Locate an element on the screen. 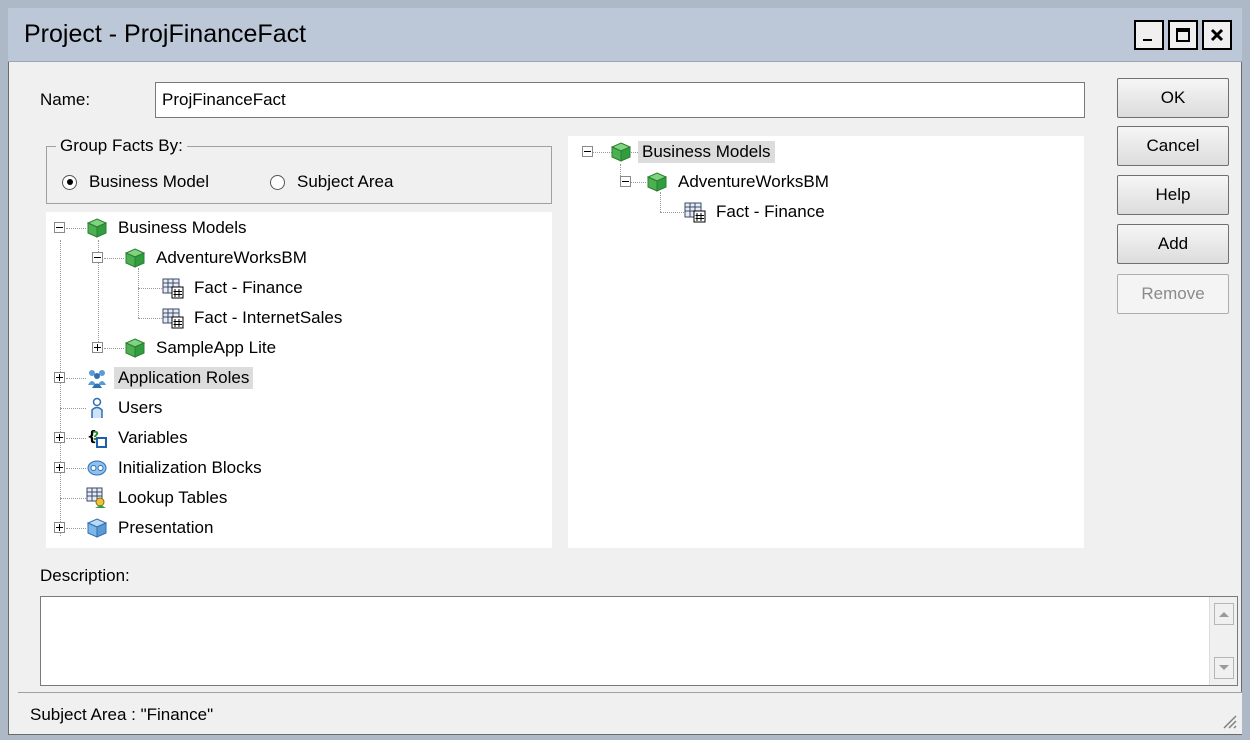 This screenshot has height=740, width=1250. tree-node-application-roles: Application Roles is located at coordinates (170, 378).